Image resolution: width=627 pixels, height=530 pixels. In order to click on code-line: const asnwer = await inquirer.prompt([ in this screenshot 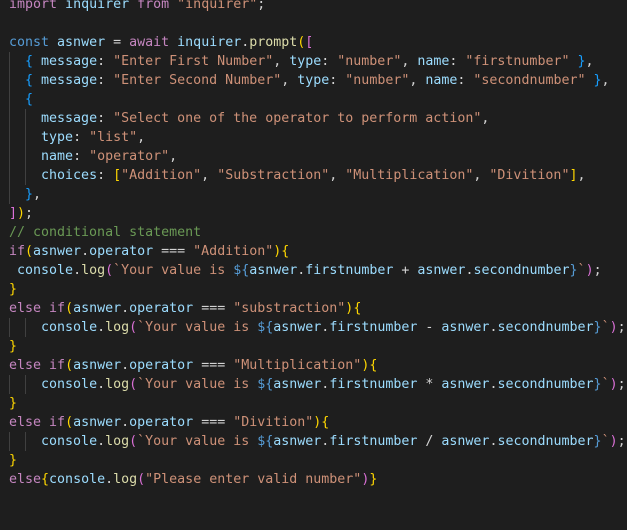, I will do `click(317, 42)`.